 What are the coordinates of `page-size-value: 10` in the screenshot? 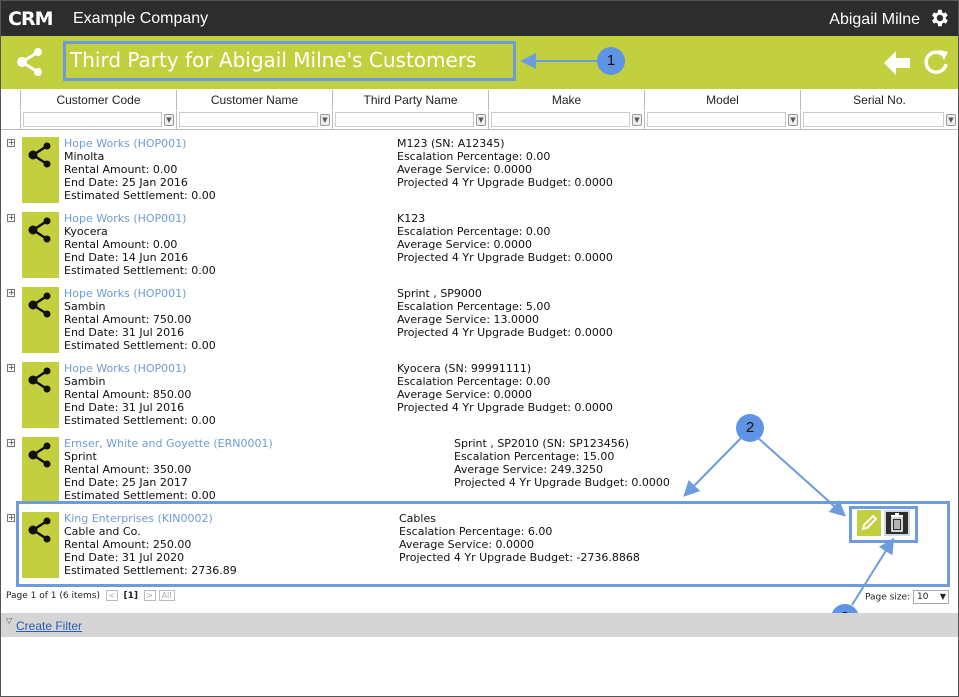 It's located at (923, 597).